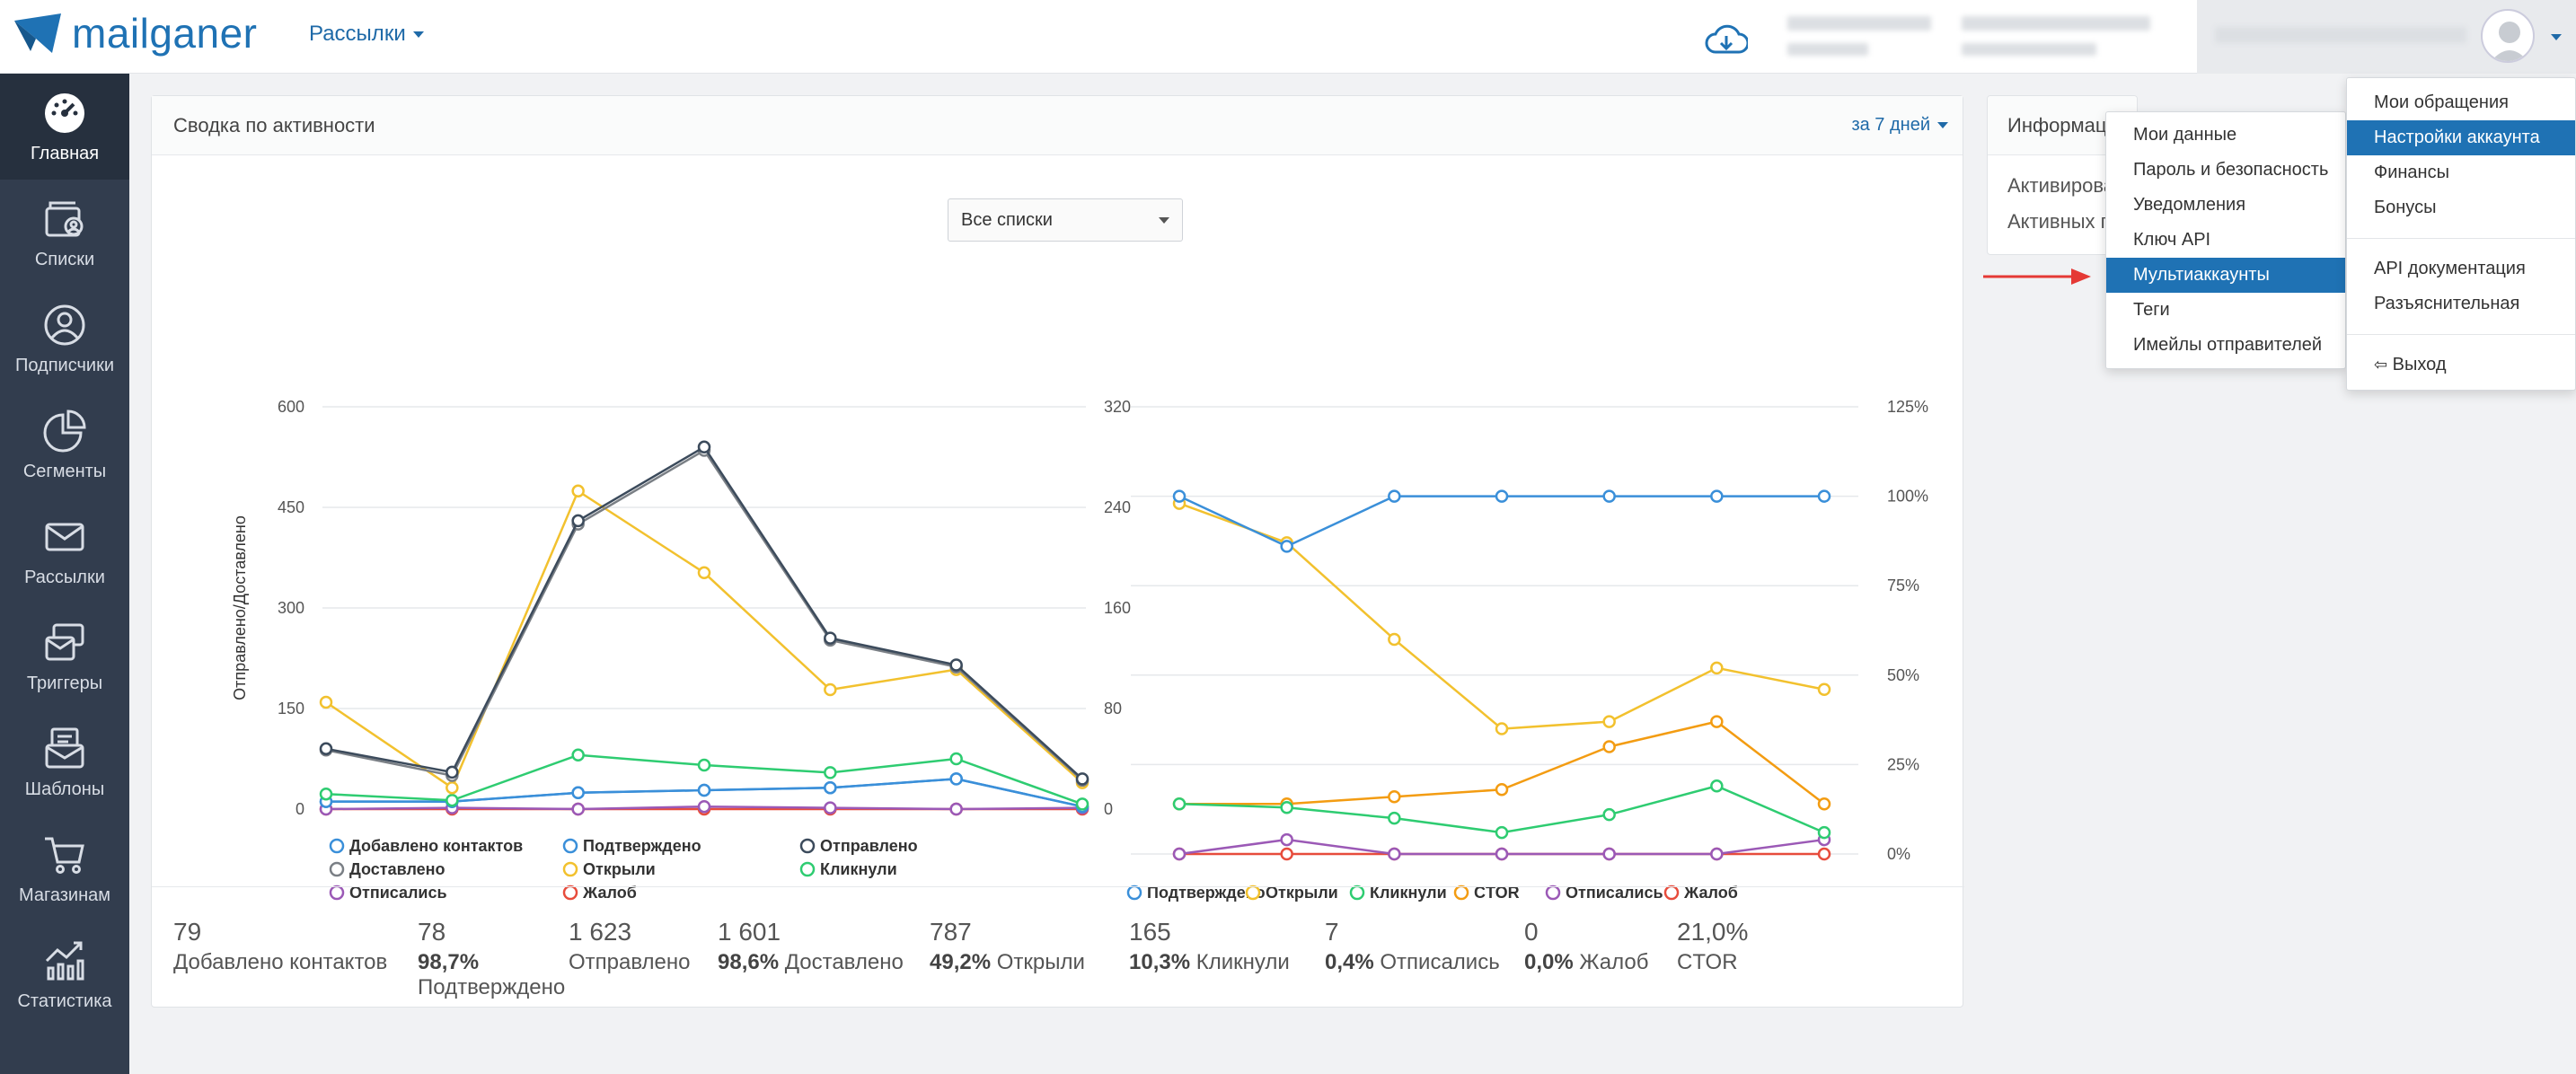 This screenshot has height=1074, width=2576. Describe the element at coordinates (2029, 49) in the screenshot. I see `blurred-tariff-sub` at that location.